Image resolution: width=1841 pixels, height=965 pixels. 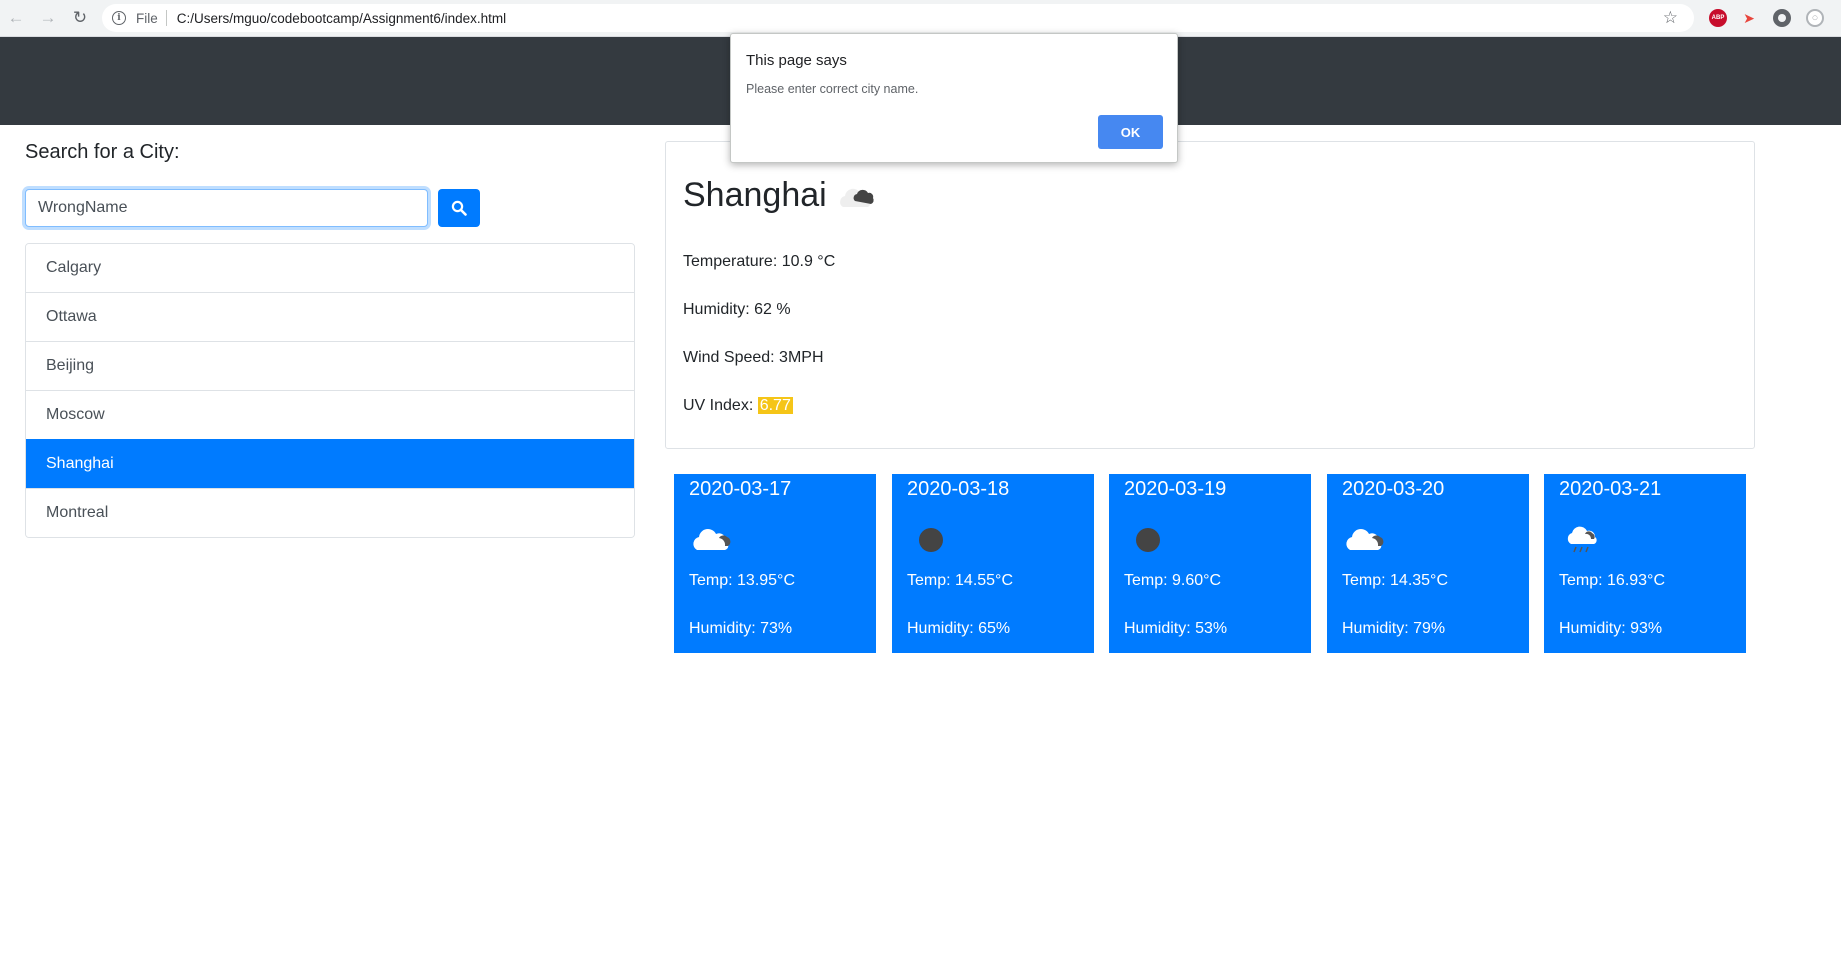 I want to click on search-icon, so click(x=459, y=208).